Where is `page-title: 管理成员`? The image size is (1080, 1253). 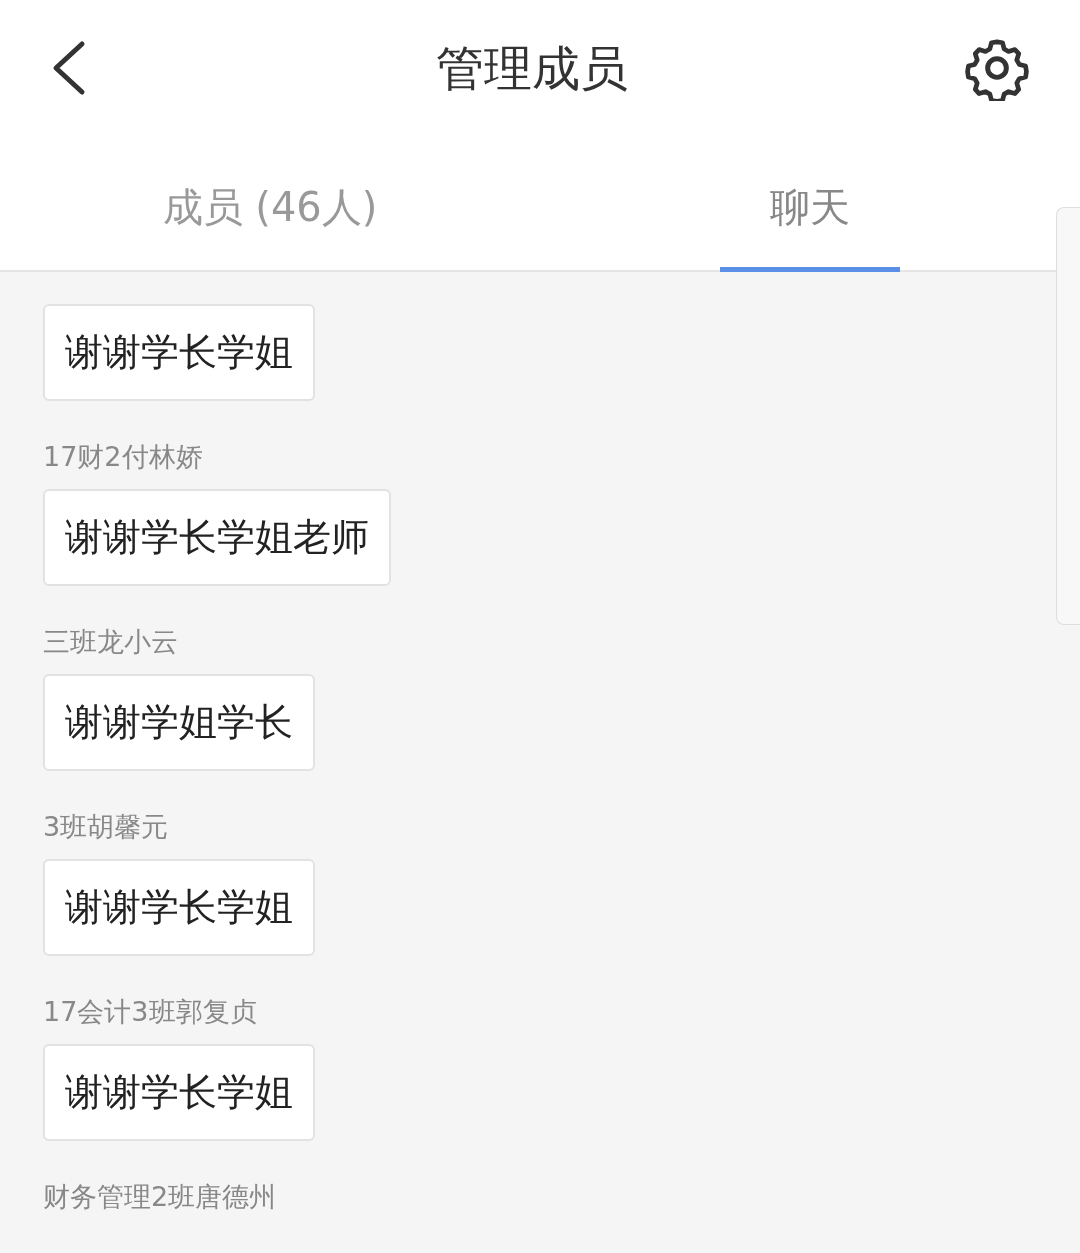
page-title: 管理成员 is located at coordinates (532, 68).